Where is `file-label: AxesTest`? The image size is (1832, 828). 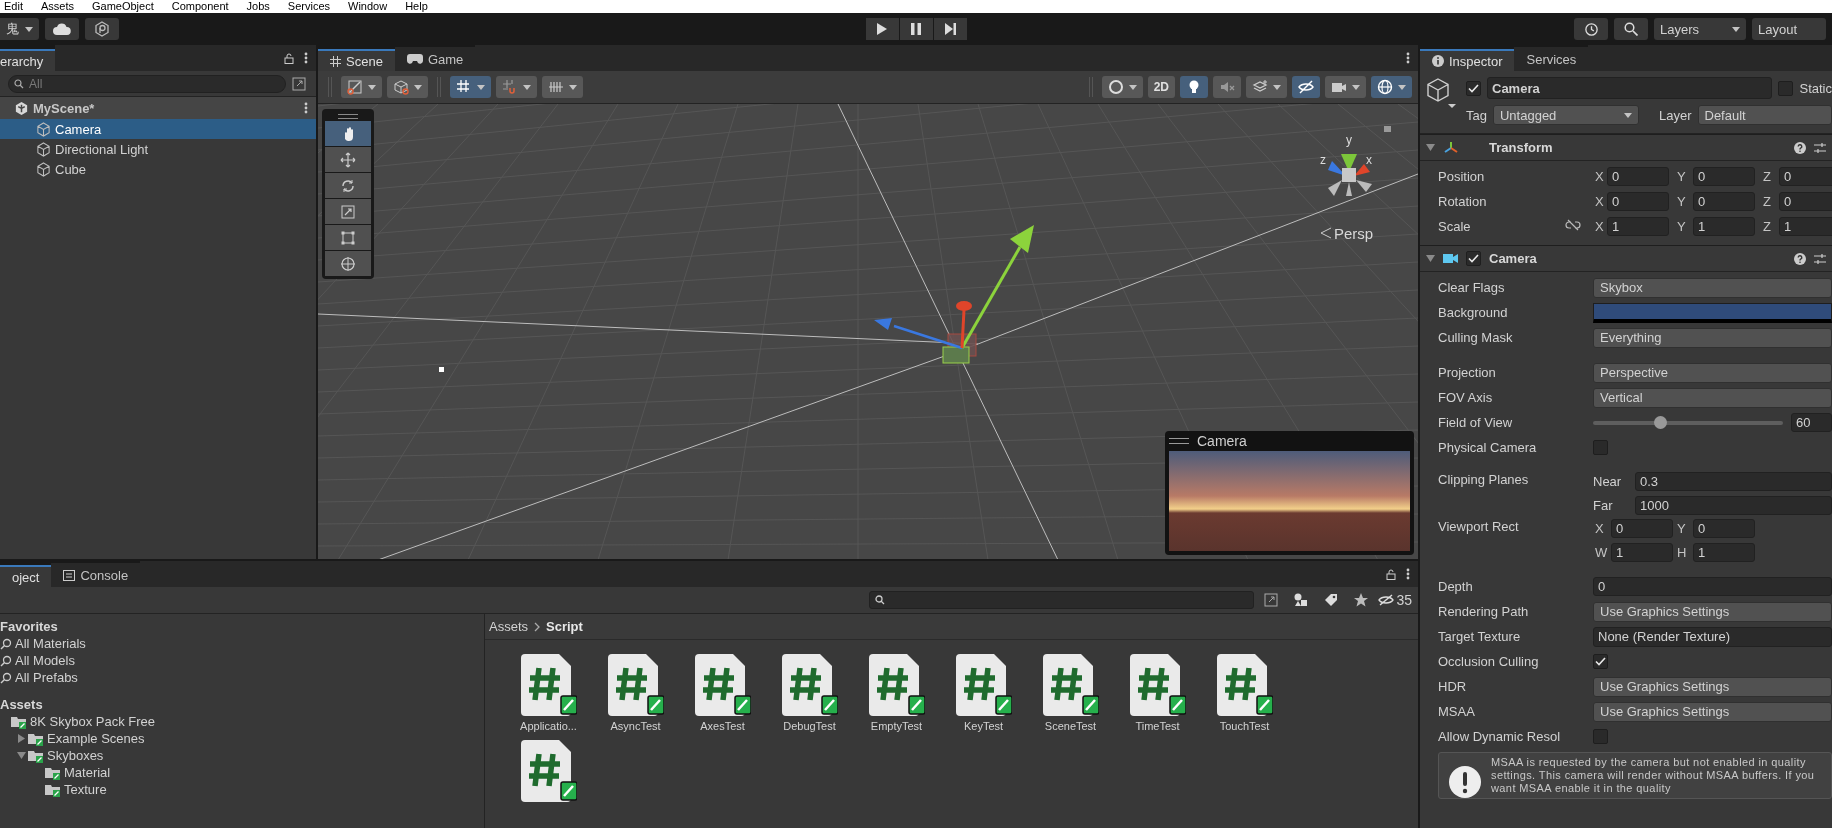
file-label: AxesTest is located at coordinates (722, 726).